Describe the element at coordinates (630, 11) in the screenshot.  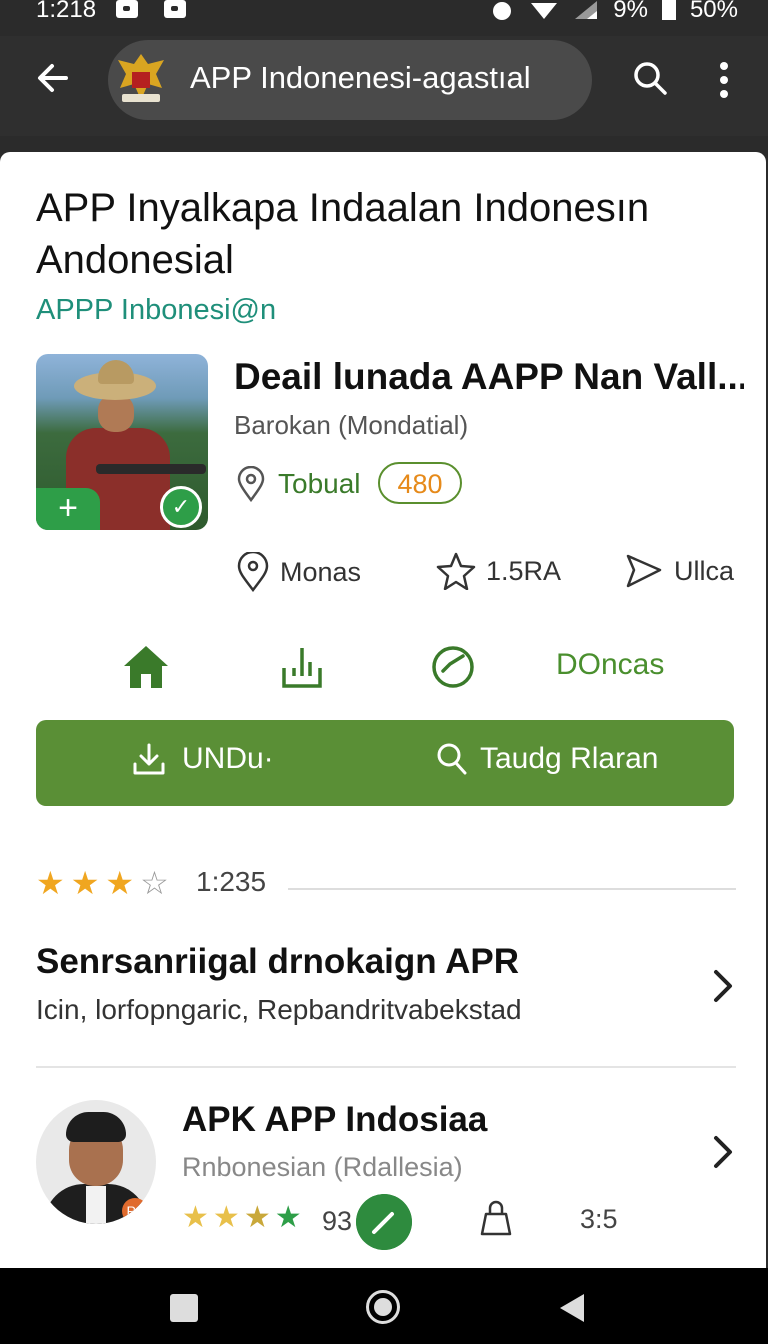
I see `battery-percent: 9%` at that location.